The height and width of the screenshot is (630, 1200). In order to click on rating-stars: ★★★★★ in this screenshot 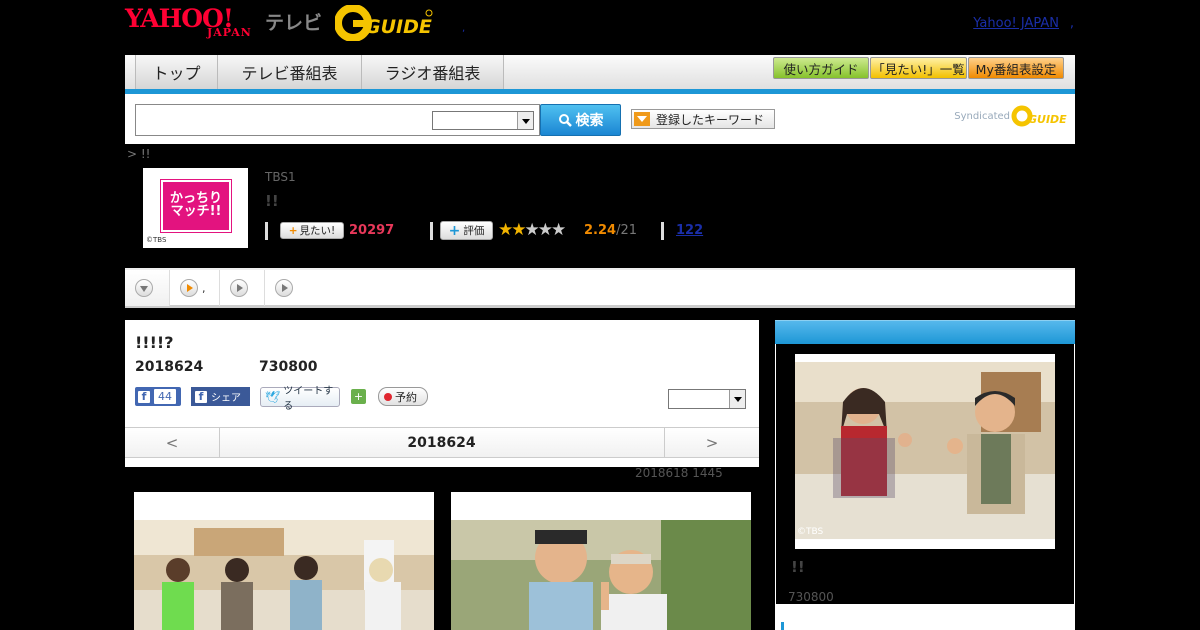, I will do `click(532, 230)`.